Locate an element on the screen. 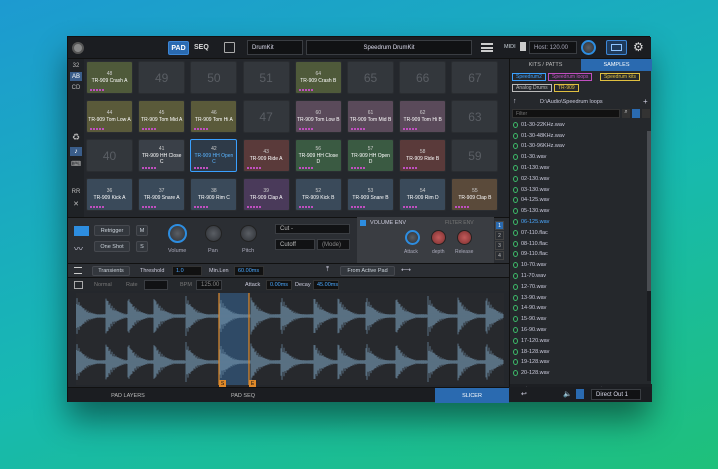 This screenshot has height=469, width=718. volume-knob is located at coordinates (177, 233).